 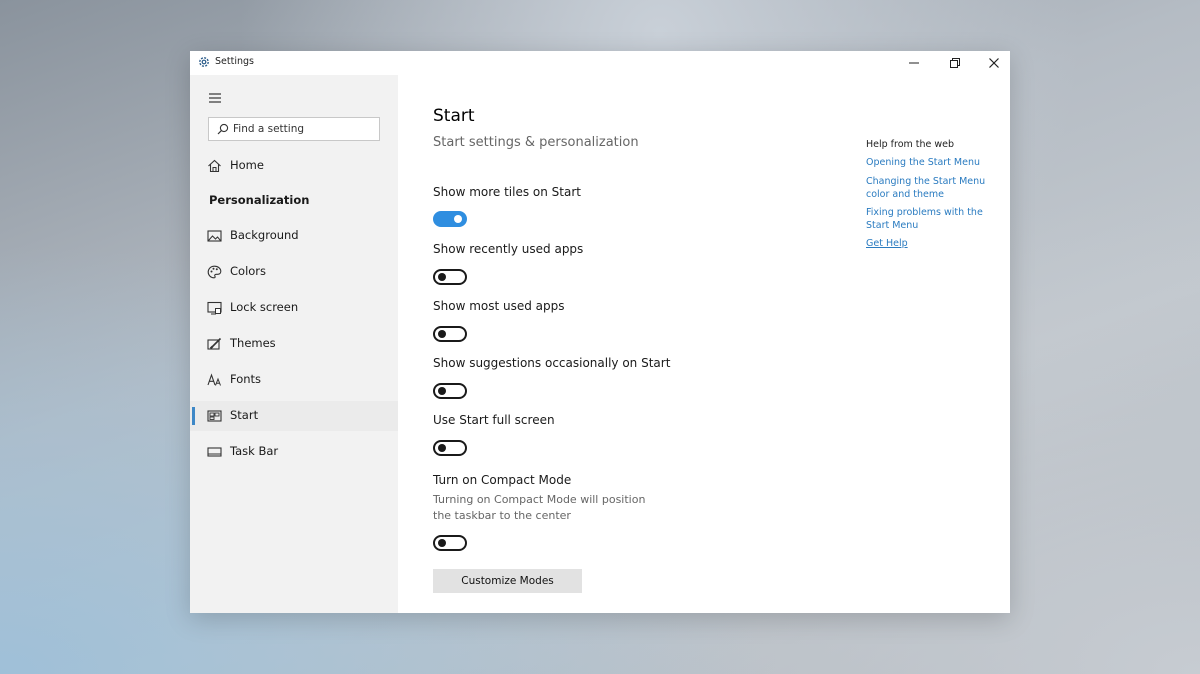 What do you see at coordinates (454, 116) in the screenshot?
I see `page-title: Start` at bounding box center [454, 116].